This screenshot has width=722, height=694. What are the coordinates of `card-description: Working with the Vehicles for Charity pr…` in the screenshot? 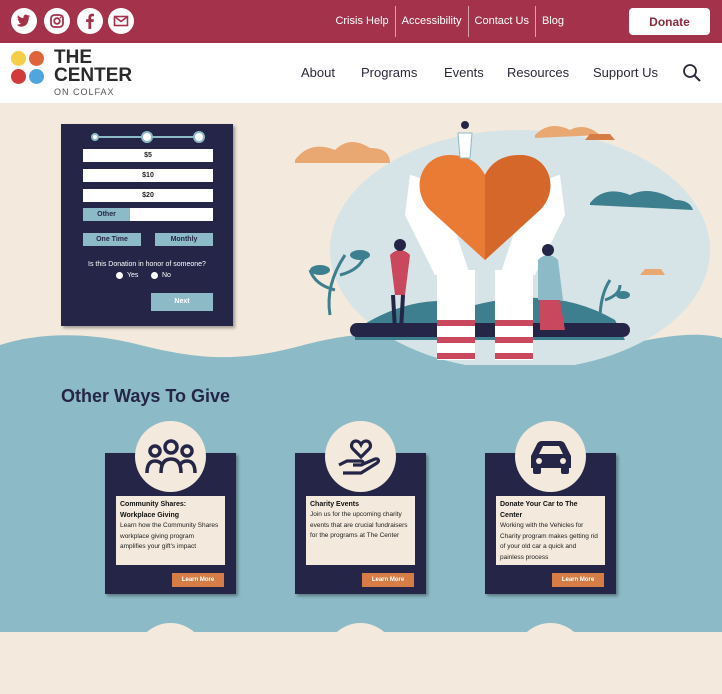 It's located at (549, 541).